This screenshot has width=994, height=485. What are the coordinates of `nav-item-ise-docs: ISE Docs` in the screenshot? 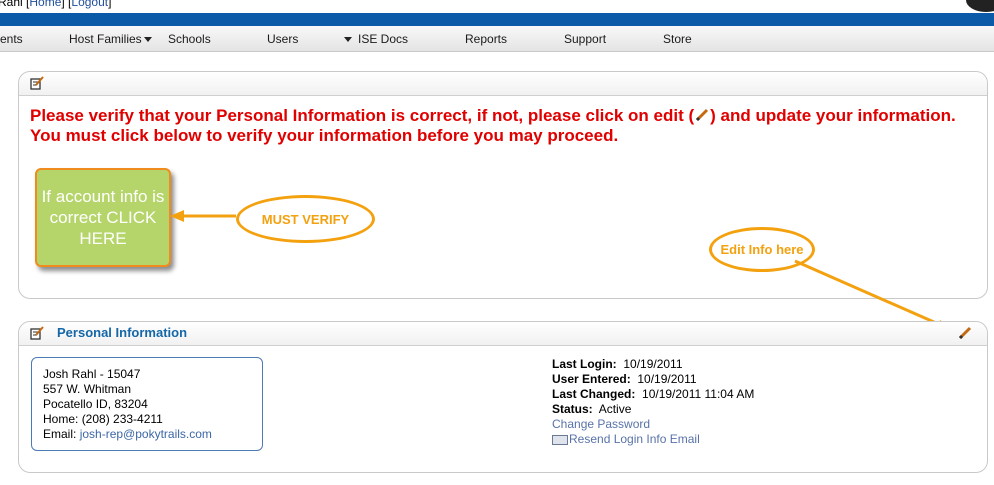 It's located at (376, 39).